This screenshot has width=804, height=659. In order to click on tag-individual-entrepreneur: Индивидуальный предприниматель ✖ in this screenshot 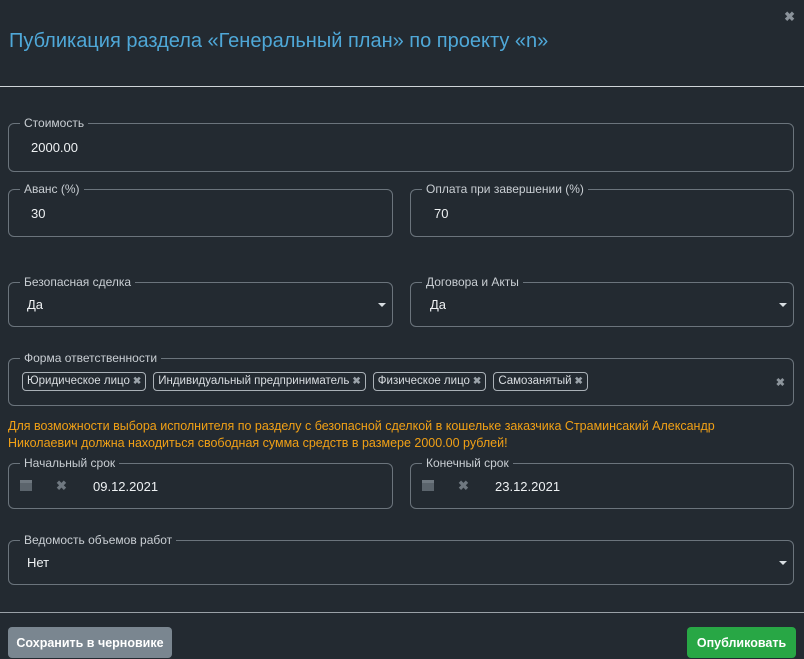, I will do `click(259, 381)`.